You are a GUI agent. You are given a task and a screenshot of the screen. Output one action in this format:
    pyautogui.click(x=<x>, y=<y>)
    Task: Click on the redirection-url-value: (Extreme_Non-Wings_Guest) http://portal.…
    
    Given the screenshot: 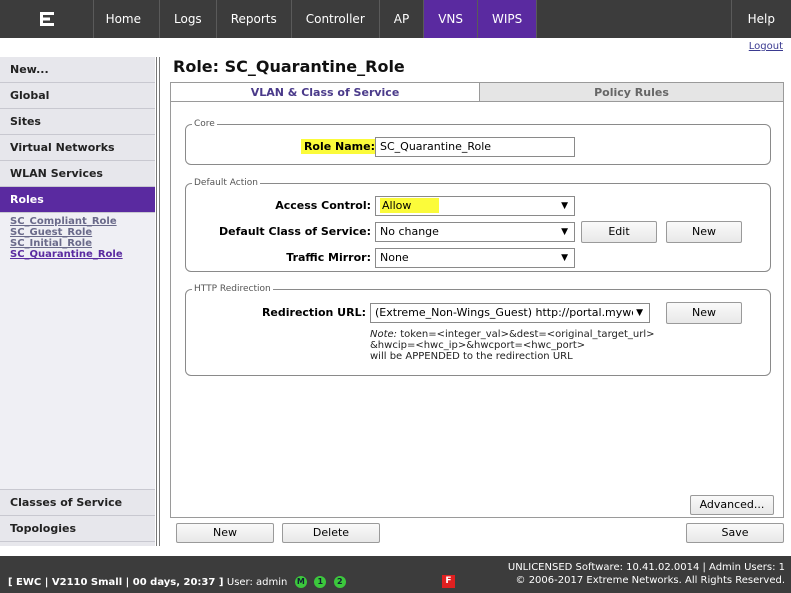 What is the action you would take?
    pyautogui.click(x=508, y=312)
    